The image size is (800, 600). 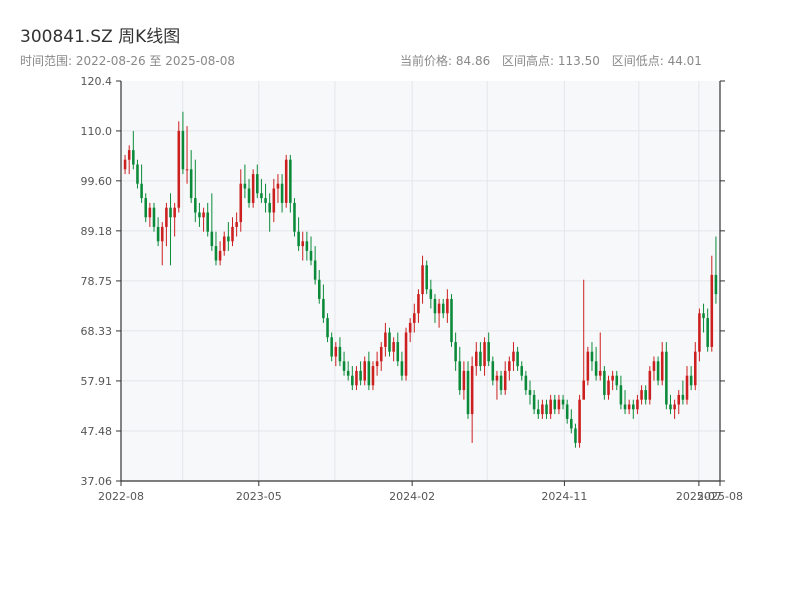 What do you see at coordinates (97, 131) in the screenshot?
I see `y-tick-label: 110.0` at bounding box center [97, 131].